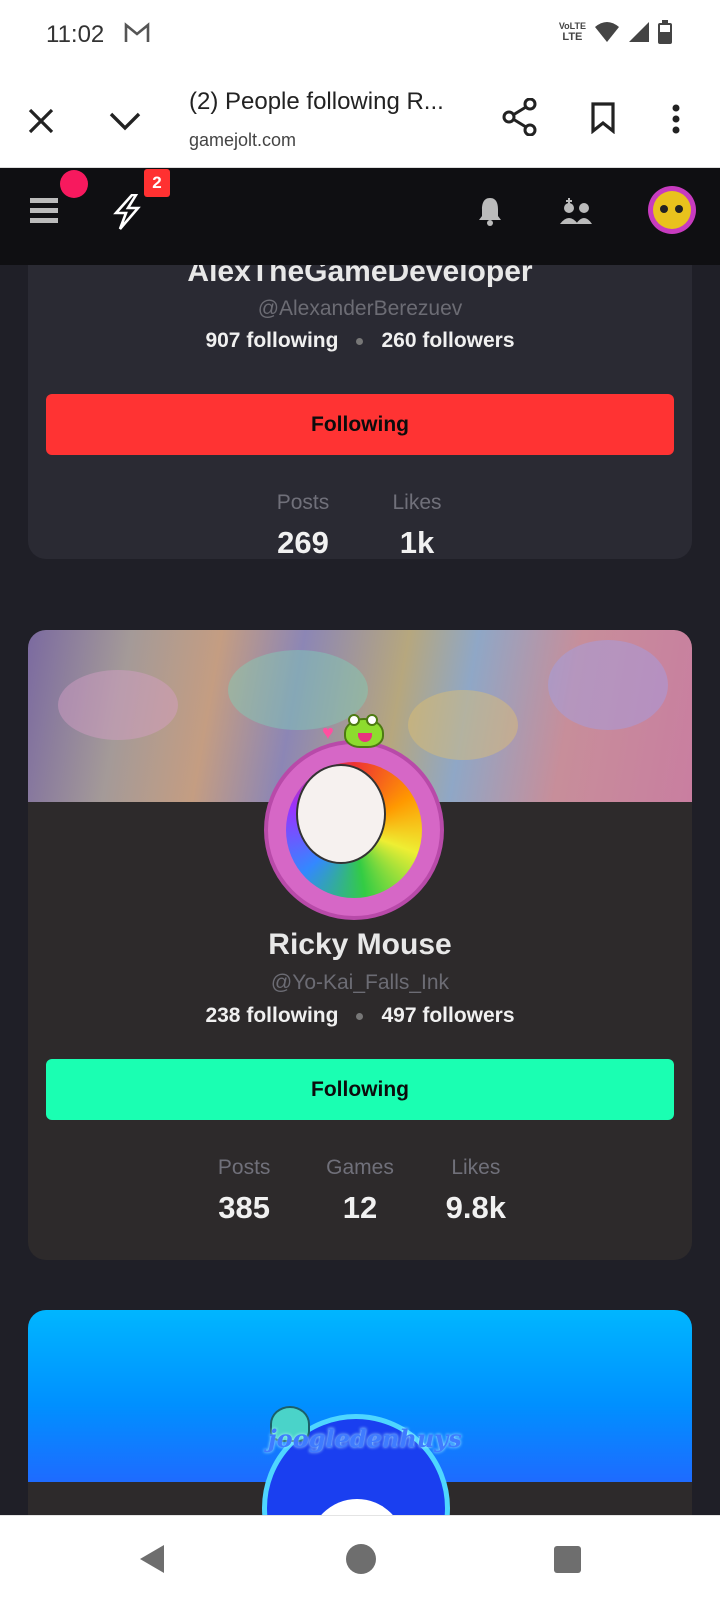 The width and height of the screenshot is (720, 1600). Describe the element at coordinates (576, 214) in the screenshot. I see `friends-icon` at that location.